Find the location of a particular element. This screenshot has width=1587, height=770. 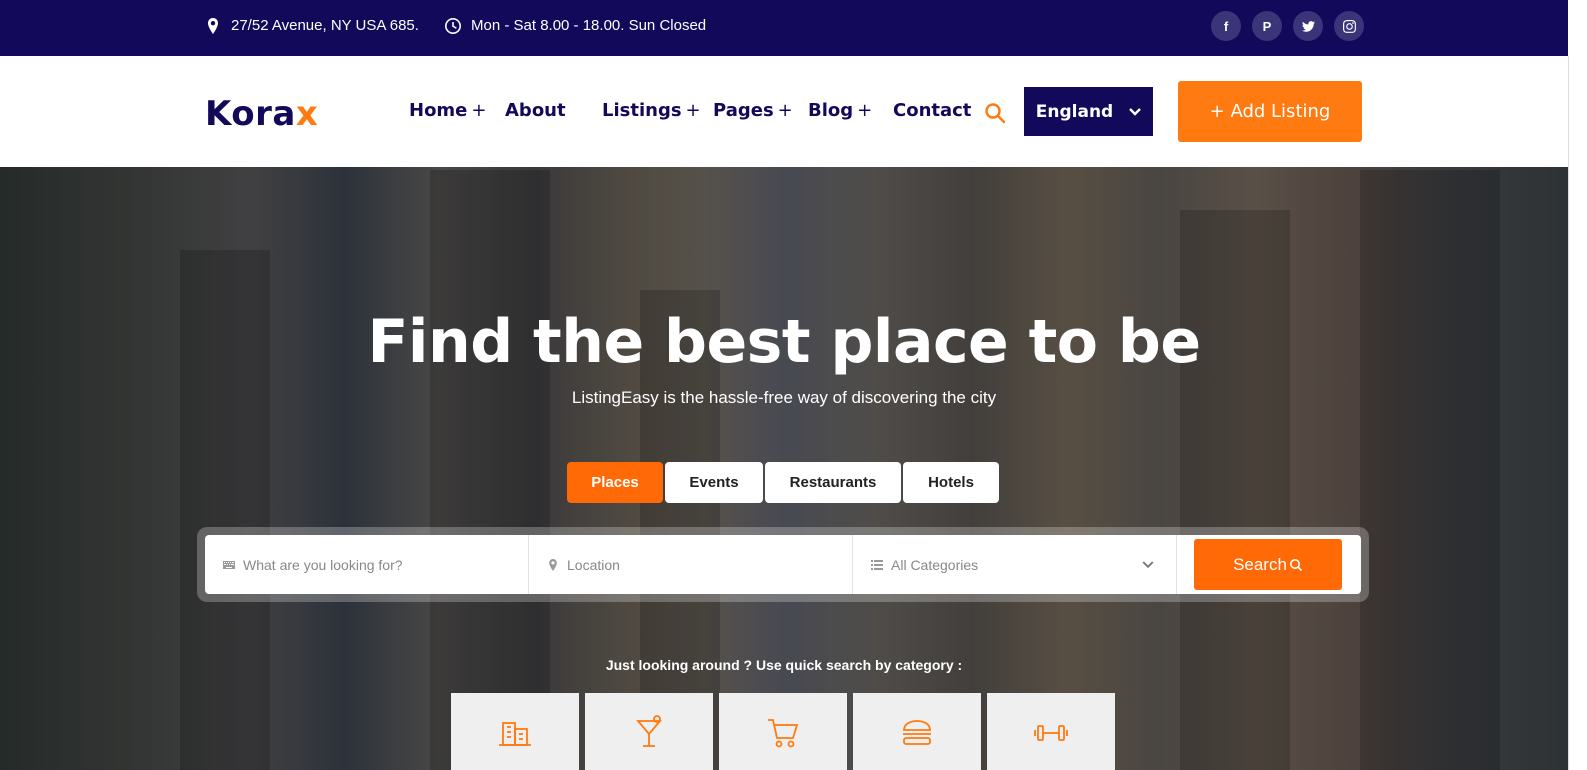

category-selected: All Categories is located at coordinates (935, 564).